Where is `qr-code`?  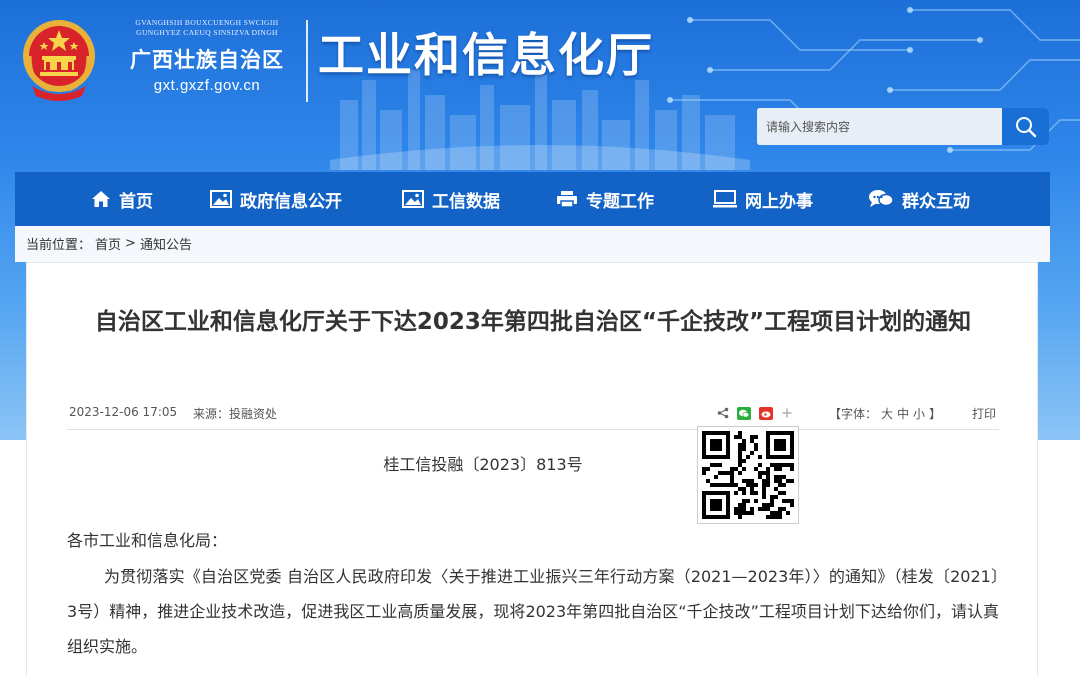
qr-code is located at coordinates (748, 475).